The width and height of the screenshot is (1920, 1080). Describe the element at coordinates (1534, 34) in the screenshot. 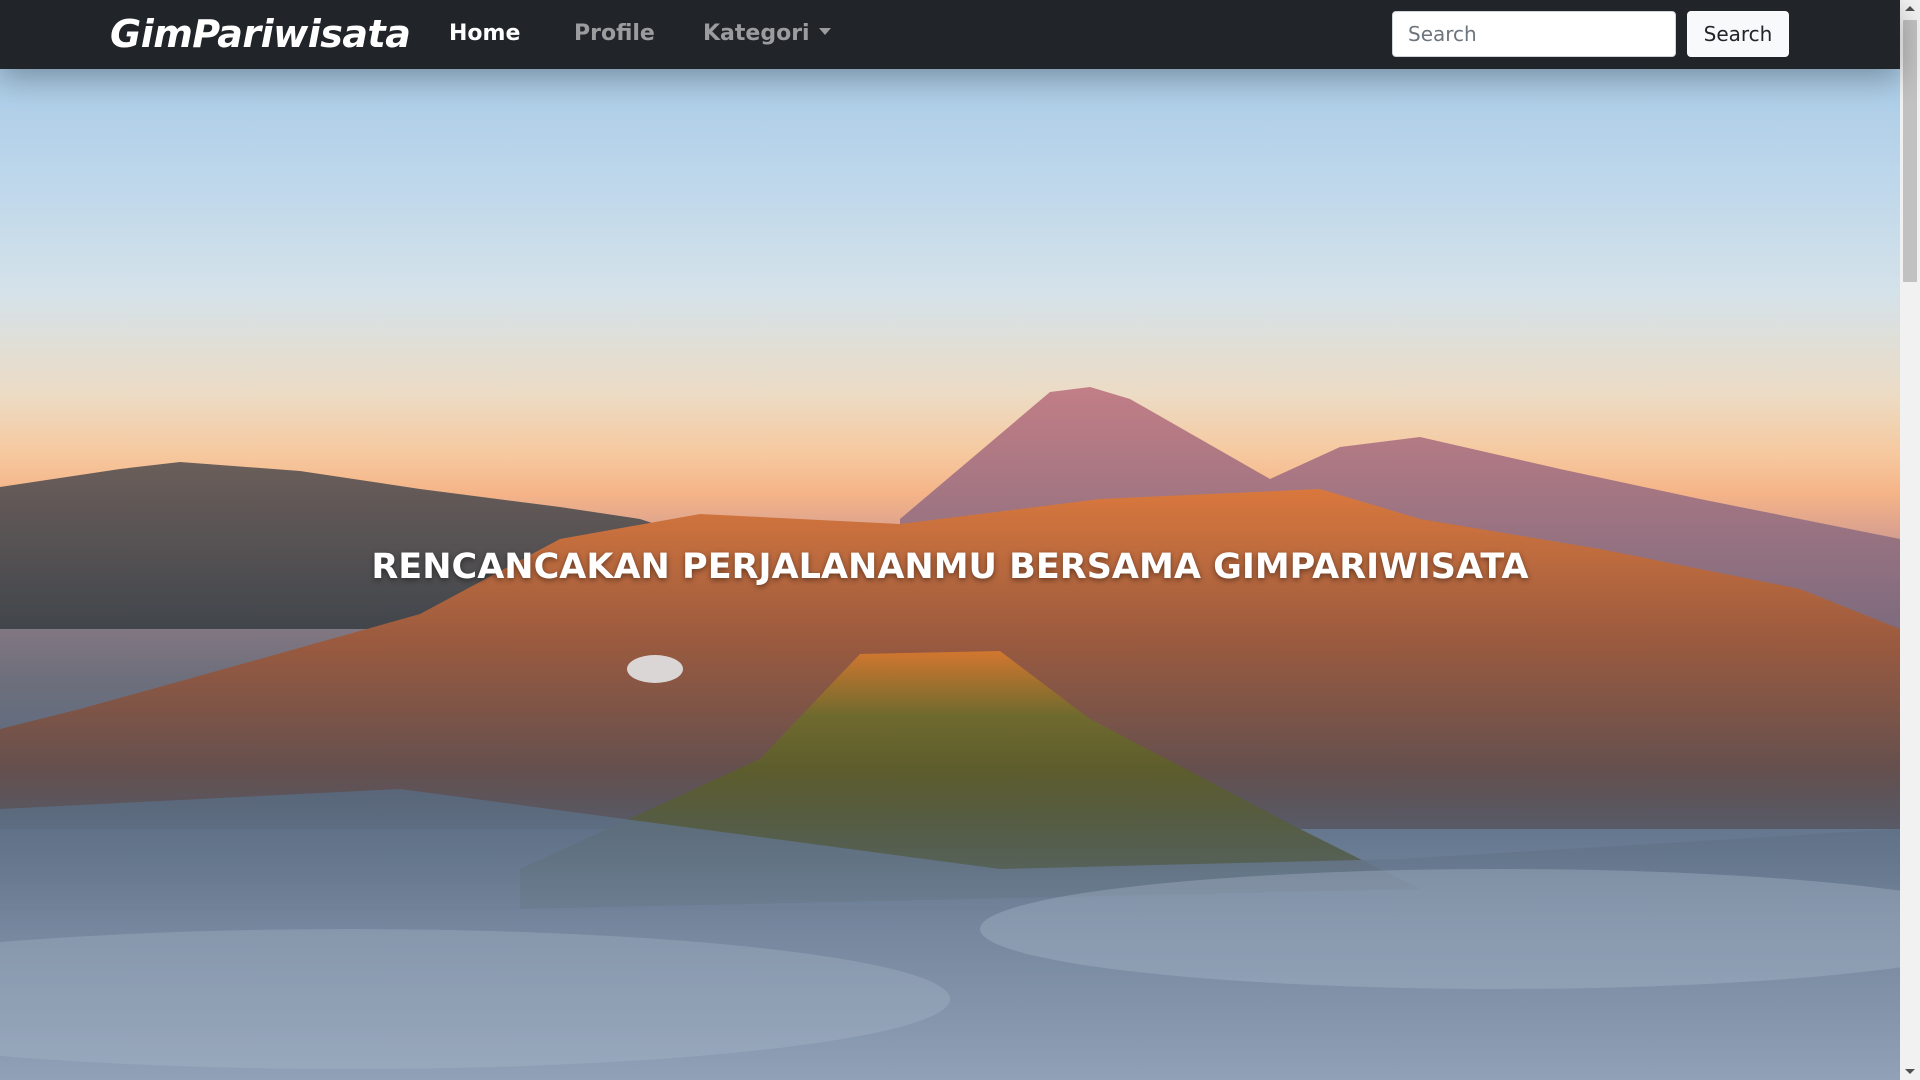

I see `search-input` at that location.